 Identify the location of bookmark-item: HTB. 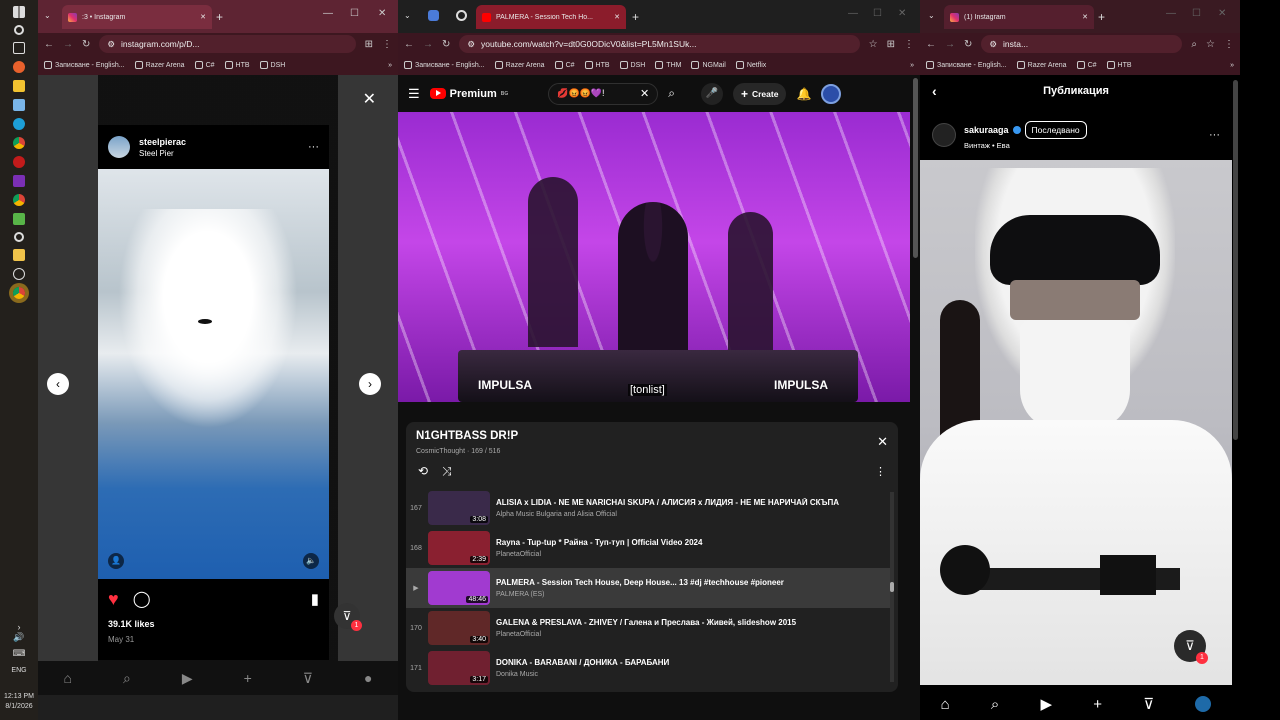
(237, 65).